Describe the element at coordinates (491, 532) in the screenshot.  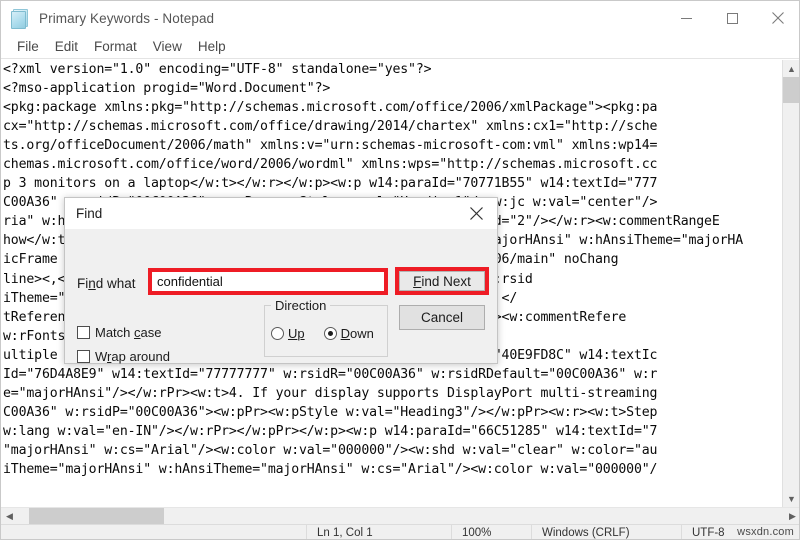
I see `status-zoom: 100%` at that location.